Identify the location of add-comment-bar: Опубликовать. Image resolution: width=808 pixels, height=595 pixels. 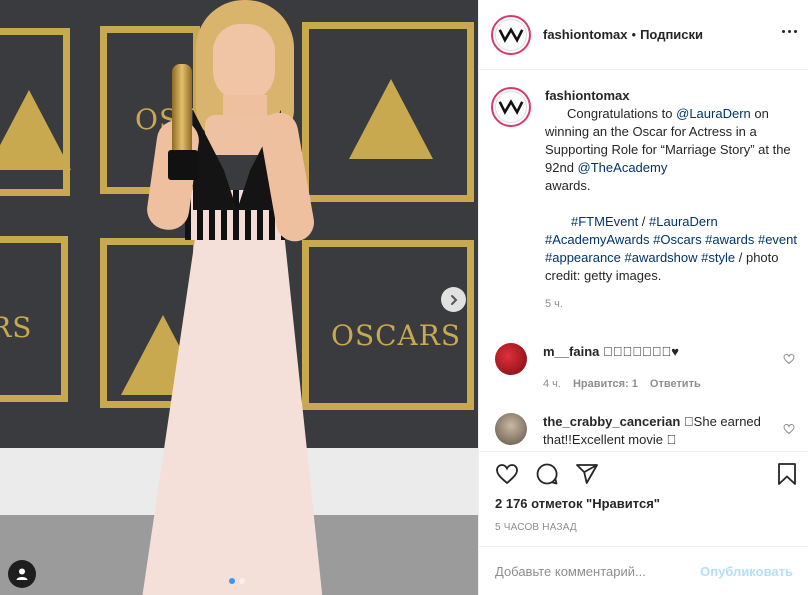
(643, 570).